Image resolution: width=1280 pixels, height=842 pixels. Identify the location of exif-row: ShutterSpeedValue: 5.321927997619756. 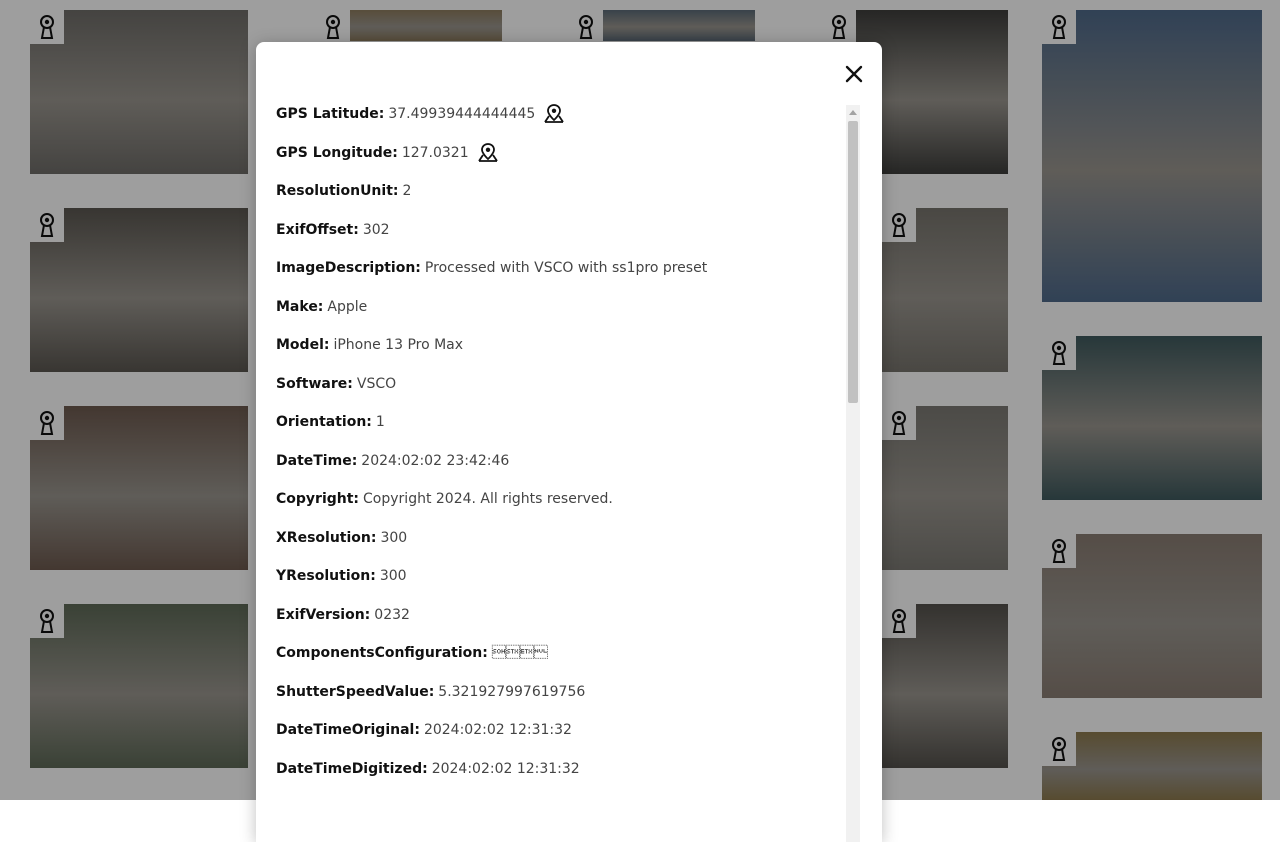
(559, 699).